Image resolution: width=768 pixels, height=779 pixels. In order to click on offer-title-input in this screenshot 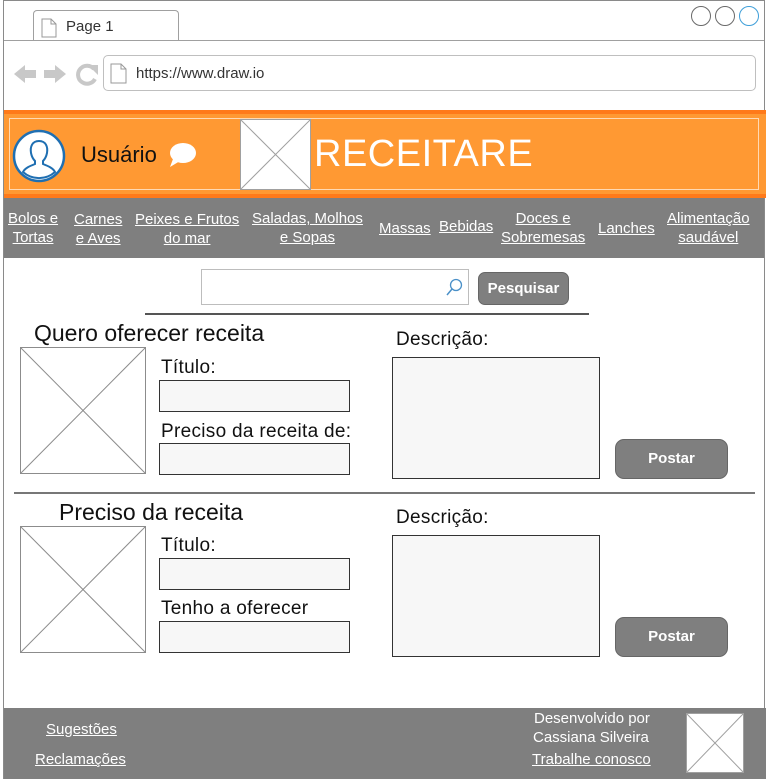, I will do `click(254, 396)`.